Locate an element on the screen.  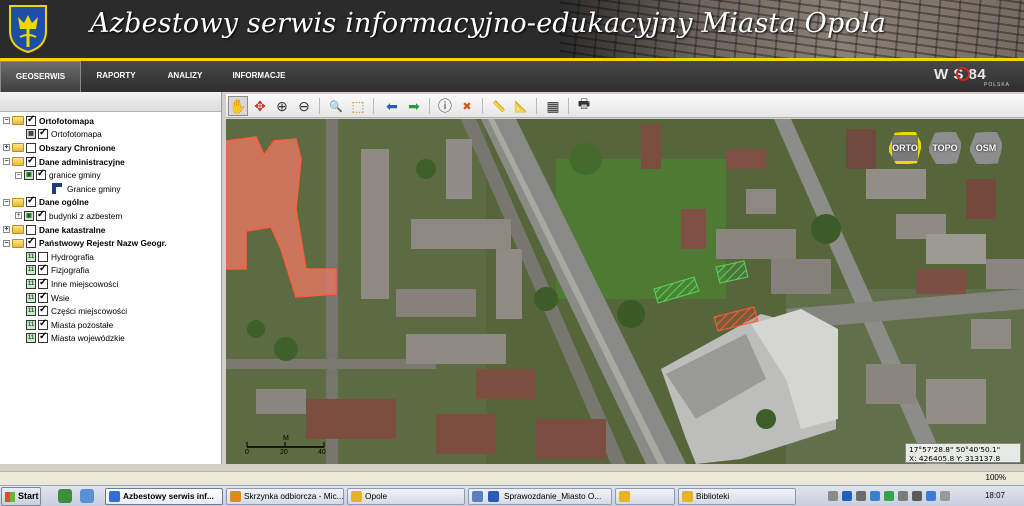
scale-tick: 0 is located at coordinates (247, 452).